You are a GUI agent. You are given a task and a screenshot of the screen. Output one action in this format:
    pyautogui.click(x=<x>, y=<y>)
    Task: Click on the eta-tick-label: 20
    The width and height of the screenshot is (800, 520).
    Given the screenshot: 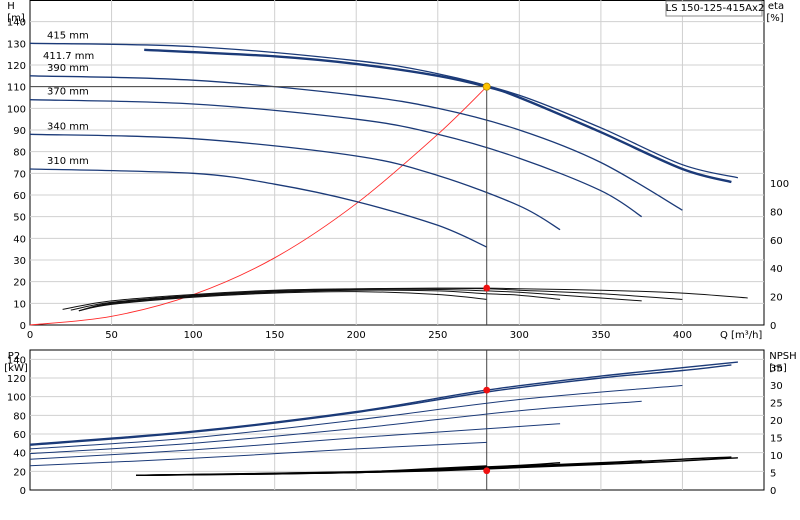 What is the action you would take?
    pyautogui.click(x=776, y=298)
    